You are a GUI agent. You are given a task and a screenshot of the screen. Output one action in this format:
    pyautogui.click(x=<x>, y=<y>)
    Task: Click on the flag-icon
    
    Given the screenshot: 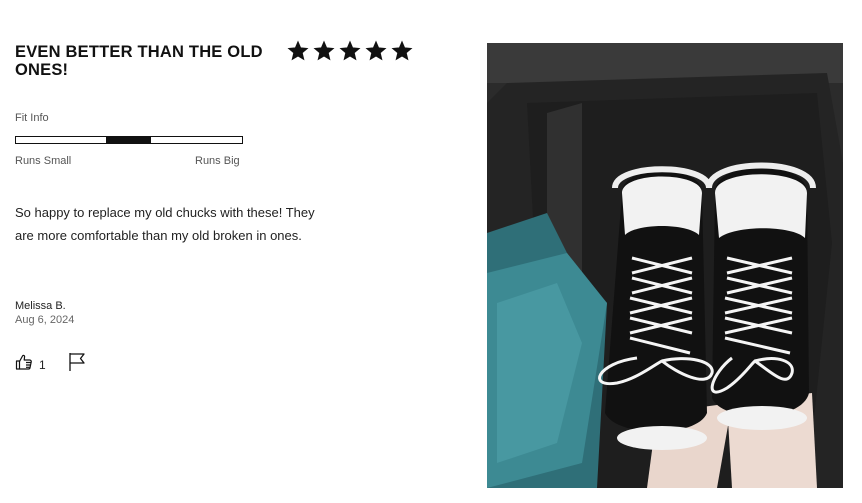 What is the action you would take?
    pyautogui.click(x=77, y=364)
    